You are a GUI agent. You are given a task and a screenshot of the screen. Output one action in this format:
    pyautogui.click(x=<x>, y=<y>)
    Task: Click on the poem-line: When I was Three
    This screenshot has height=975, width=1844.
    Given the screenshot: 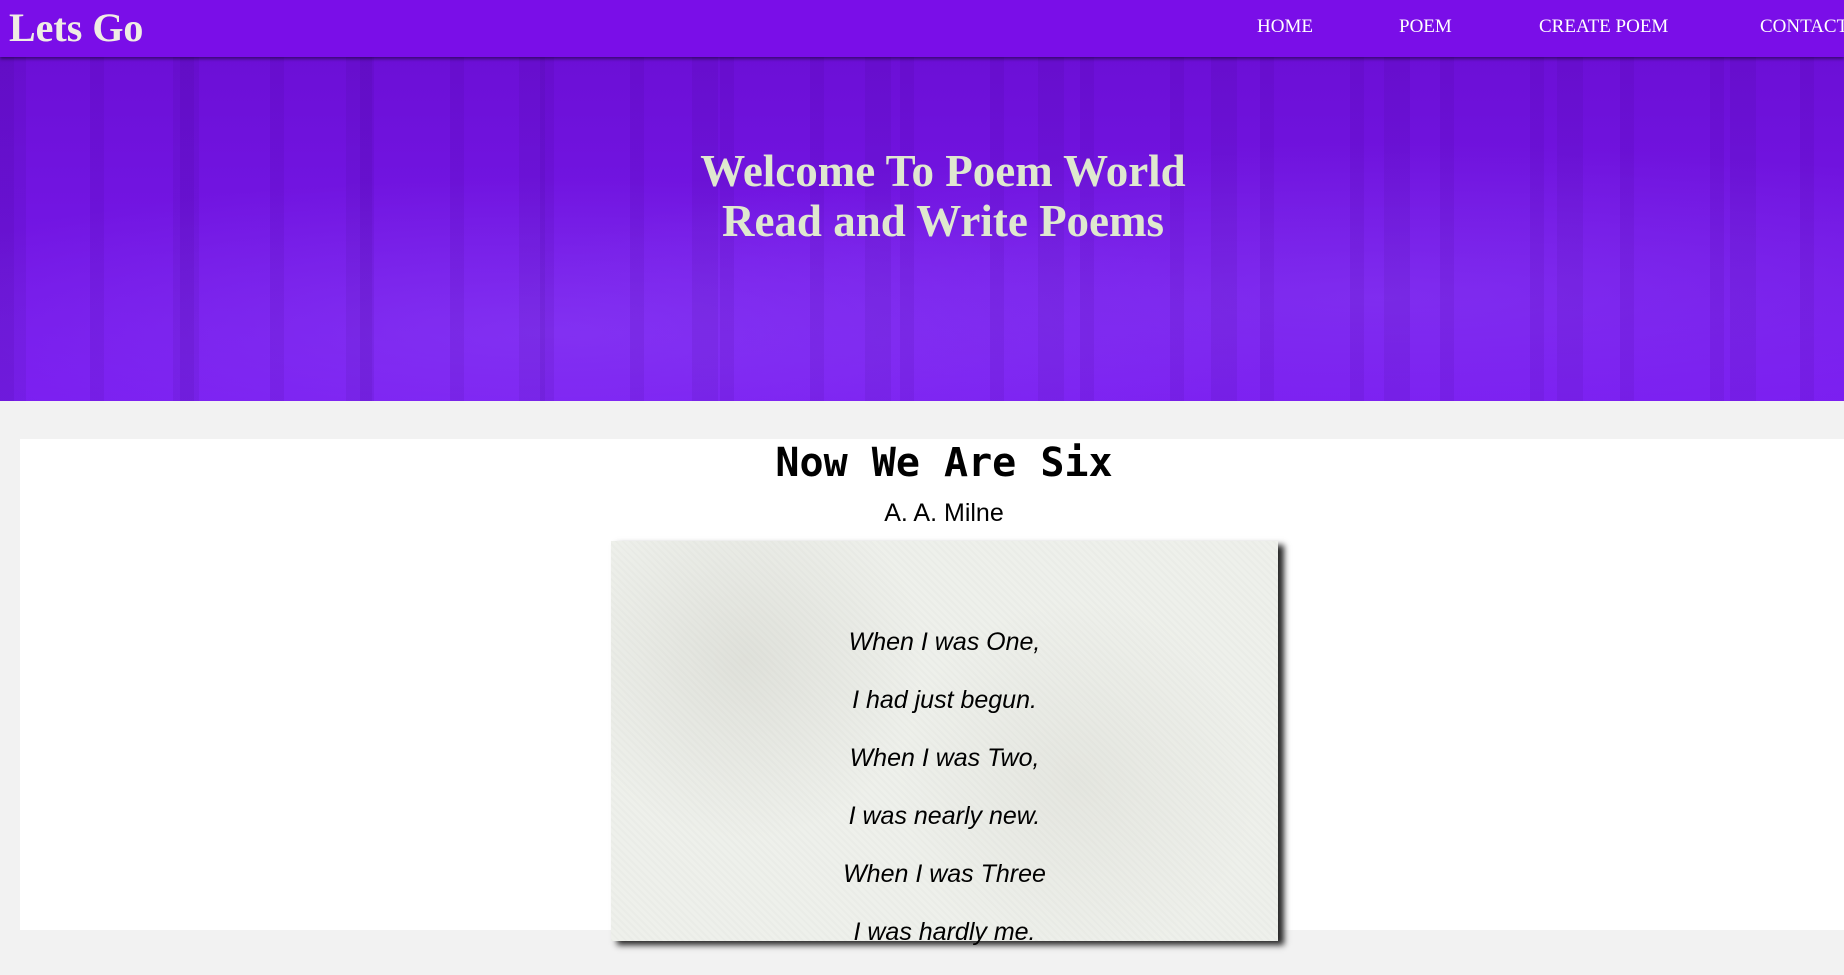 What is the action you would take?
    pyautogui.click(x=944, y=874)
    